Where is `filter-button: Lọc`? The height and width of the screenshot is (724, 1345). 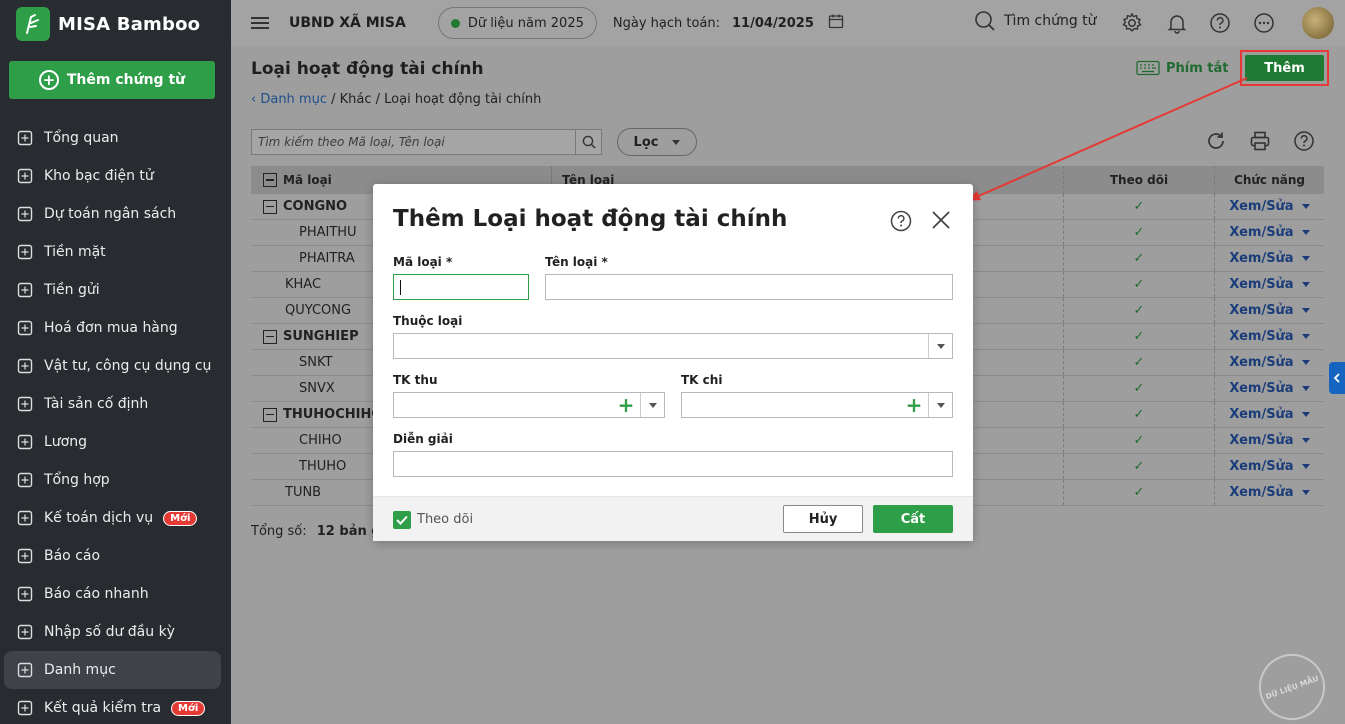 filter-button: Lọc is located at coordinates (657, 142).